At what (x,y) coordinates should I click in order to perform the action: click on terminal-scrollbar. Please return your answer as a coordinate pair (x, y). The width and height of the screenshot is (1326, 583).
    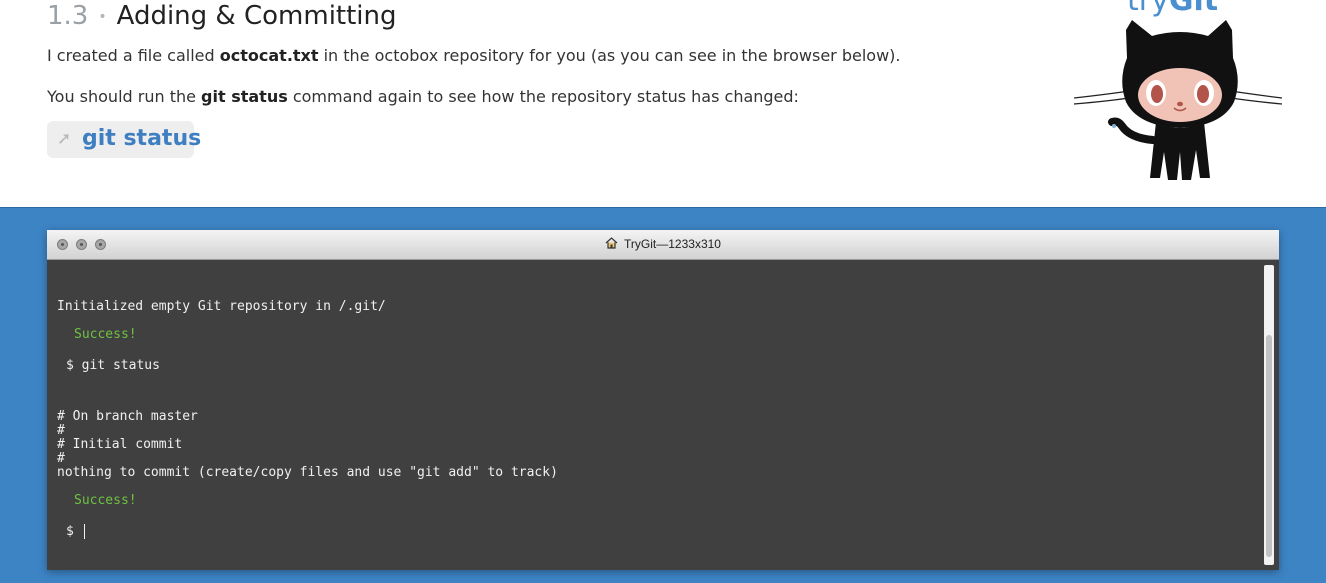
    Looking at the image, I should click on (1269, 415).